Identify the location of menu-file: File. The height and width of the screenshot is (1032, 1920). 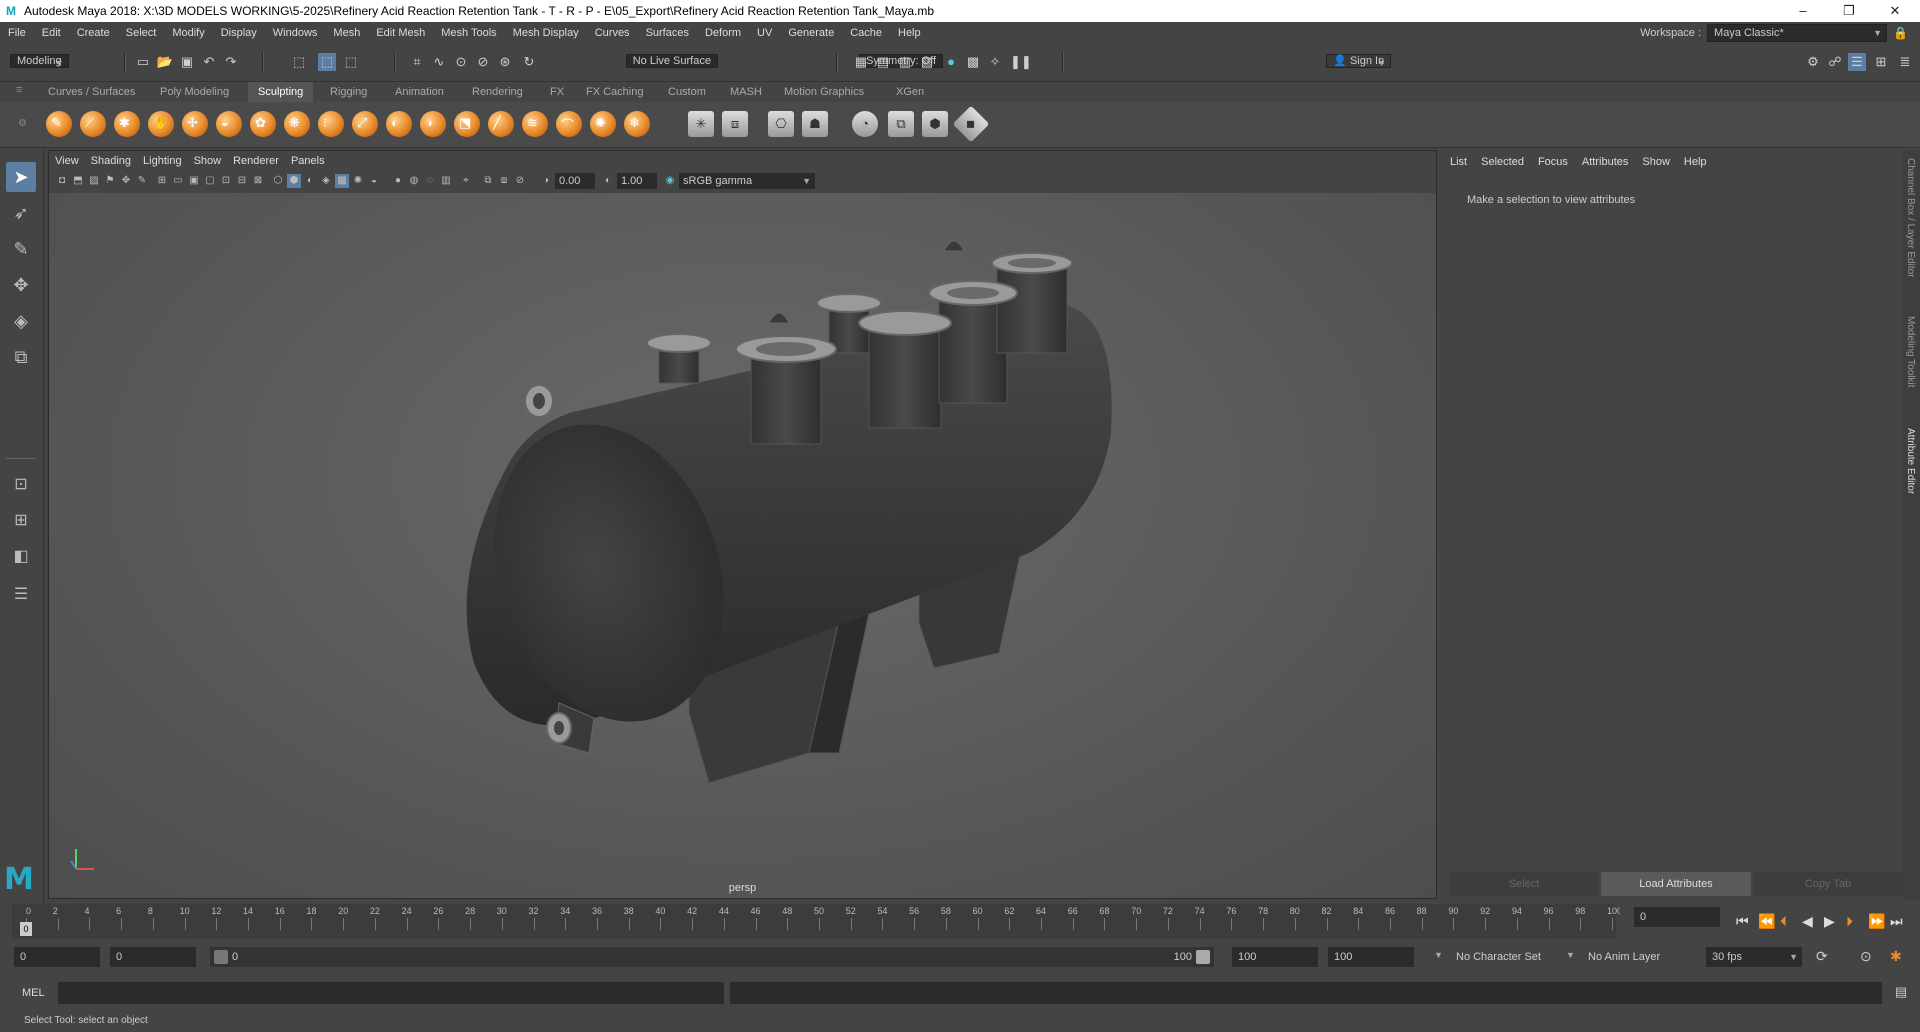
(17, 33).